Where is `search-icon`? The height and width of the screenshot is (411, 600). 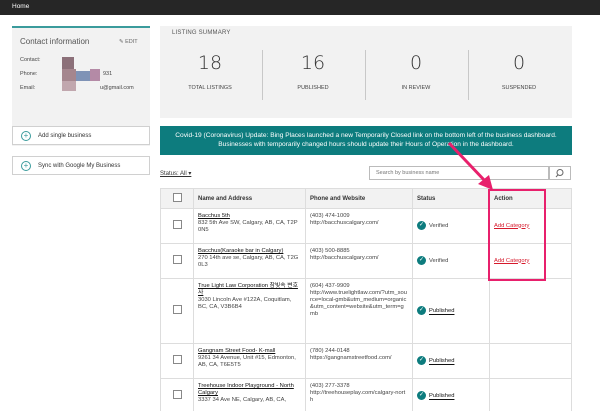
search-icon is located at coordinates (559, 173).